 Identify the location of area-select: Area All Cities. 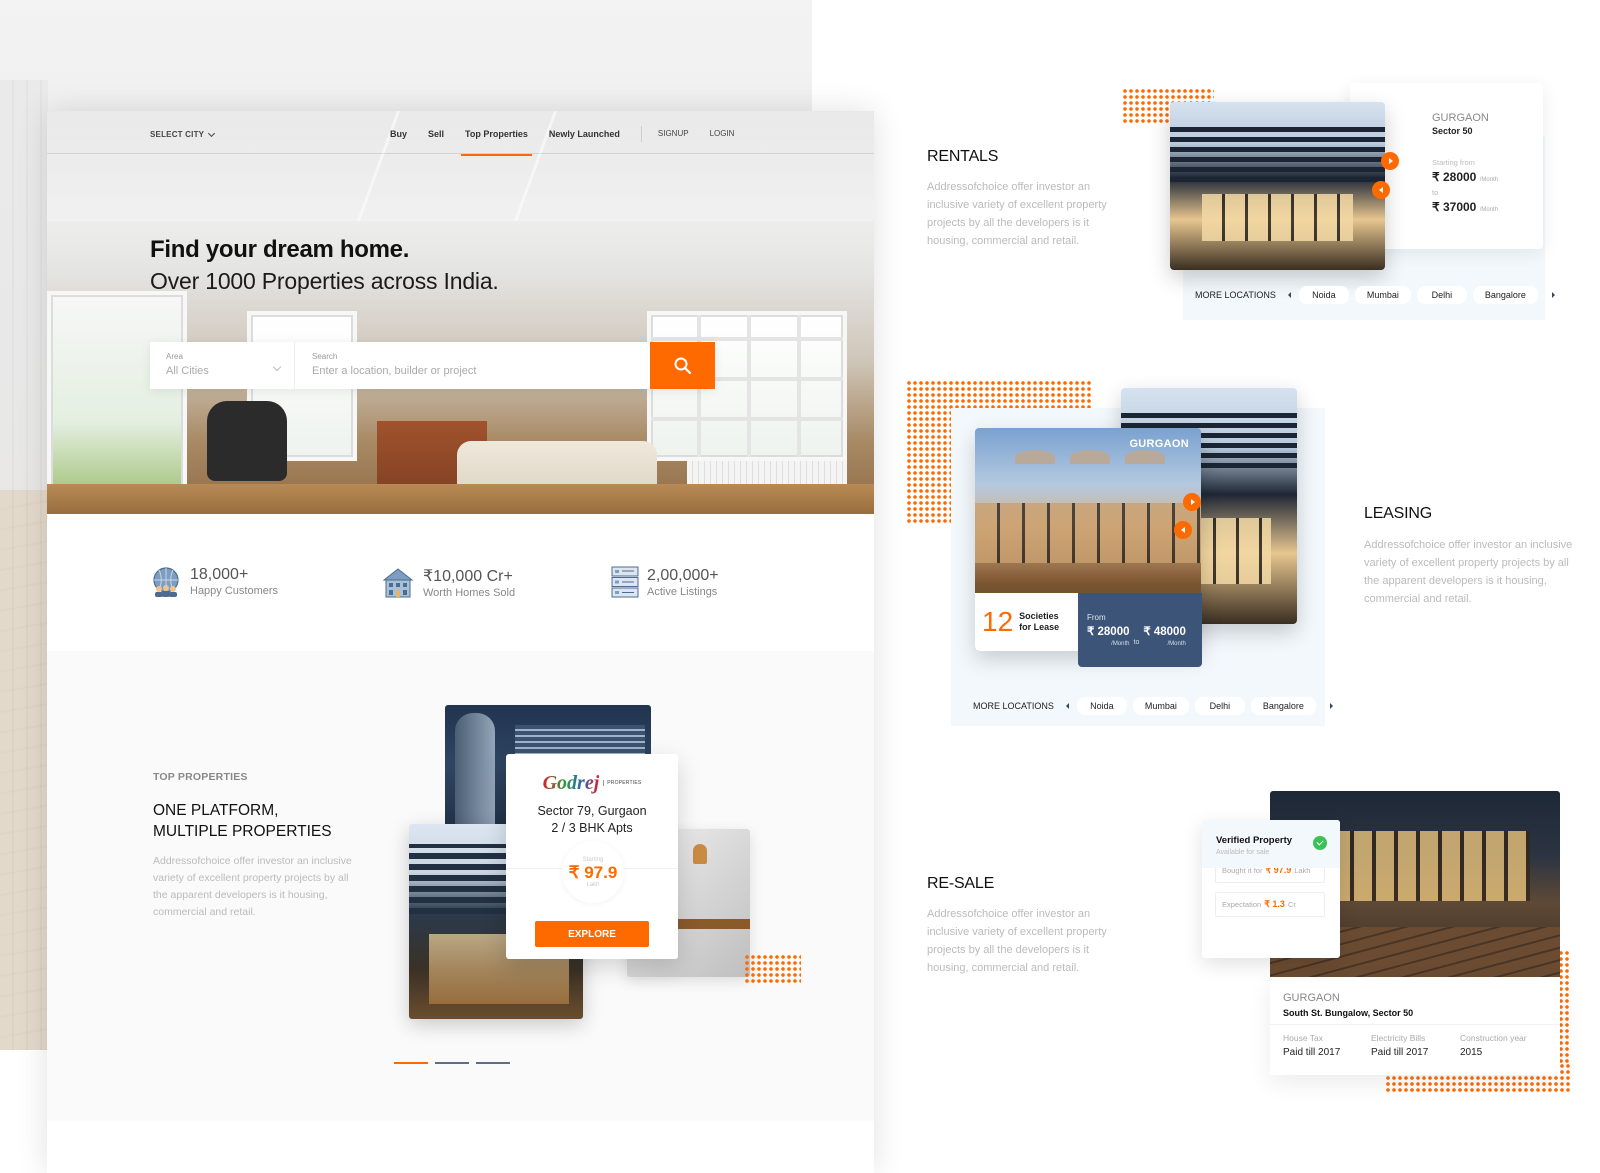
(222, 365).